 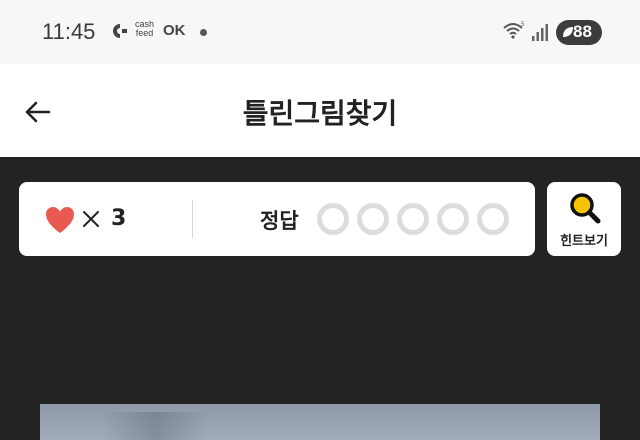 What do you see at coordinates (91, 219) in the screenshot?
I see `multiply-icon` at bounding box center [91, 219].